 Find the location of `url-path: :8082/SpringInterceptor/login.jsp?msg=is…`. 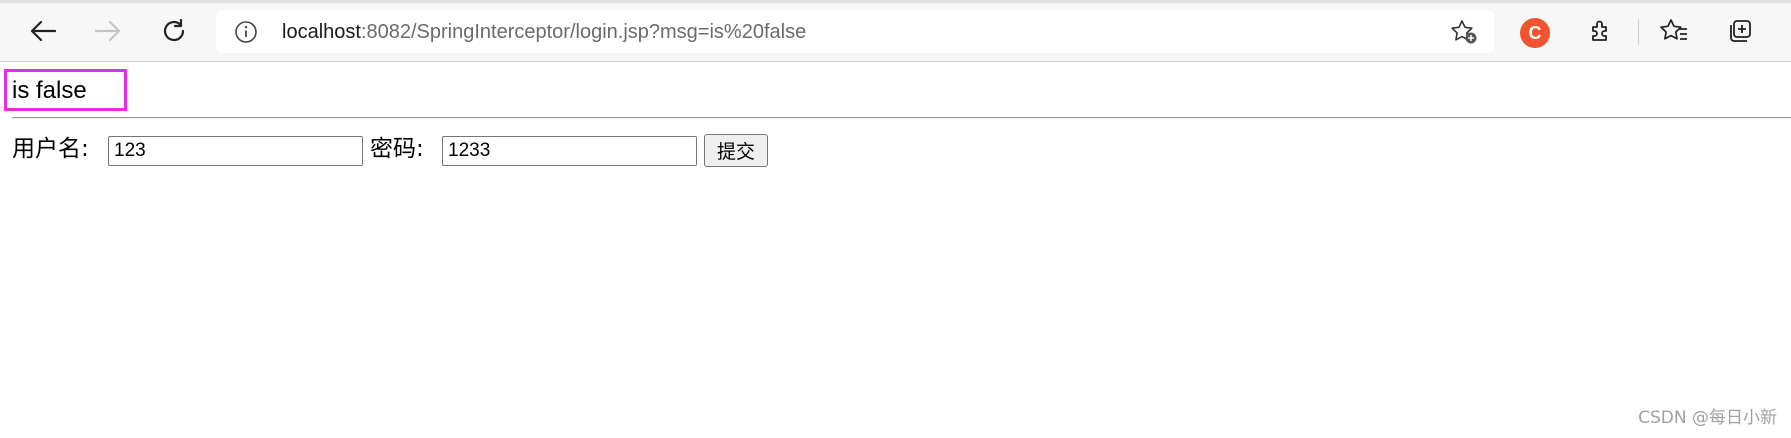

url-path: :8082/SpringInterceptor/login.jsp?msg=is… is located at coordinates (583, 32).